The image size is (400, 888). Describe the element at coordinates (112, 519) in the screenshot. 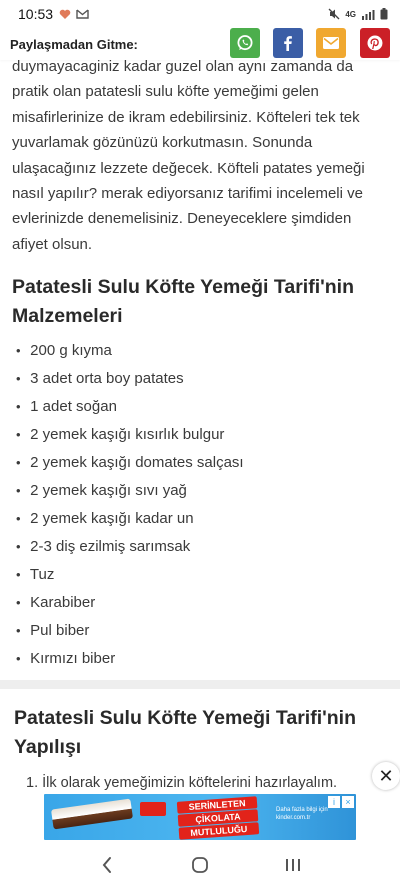

I see `ingredient-text: 2 yemek kaşığı kadar un` at that location.